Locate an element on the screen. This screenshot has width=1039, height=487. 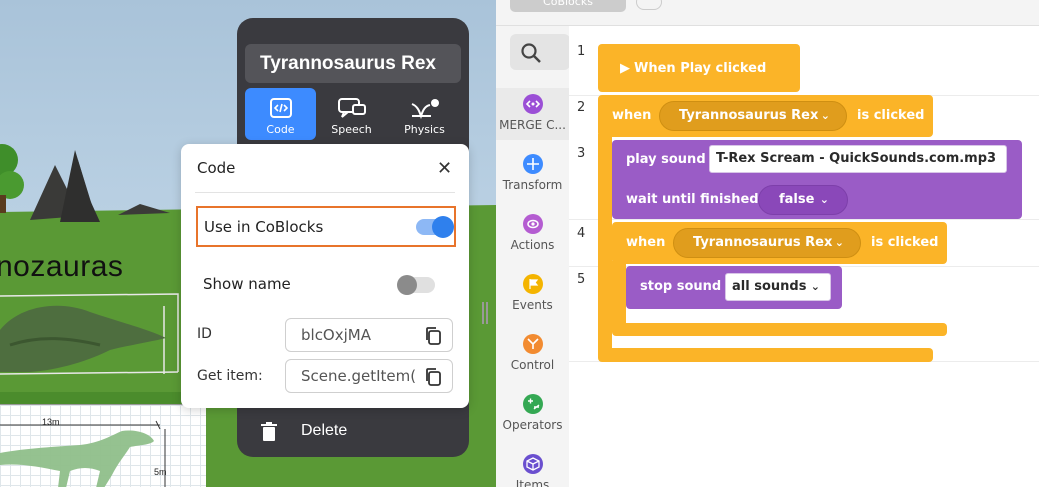
line-number: 2 is located at coordinates (581, 107).